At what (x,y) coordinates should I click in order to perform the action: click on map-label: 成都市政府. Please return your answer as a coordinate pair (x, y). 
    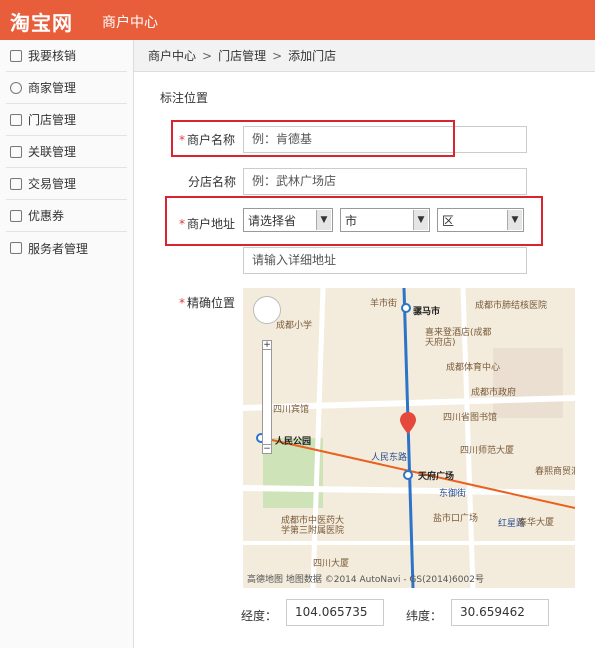
    Looking at the image, I should click on (494, 393).